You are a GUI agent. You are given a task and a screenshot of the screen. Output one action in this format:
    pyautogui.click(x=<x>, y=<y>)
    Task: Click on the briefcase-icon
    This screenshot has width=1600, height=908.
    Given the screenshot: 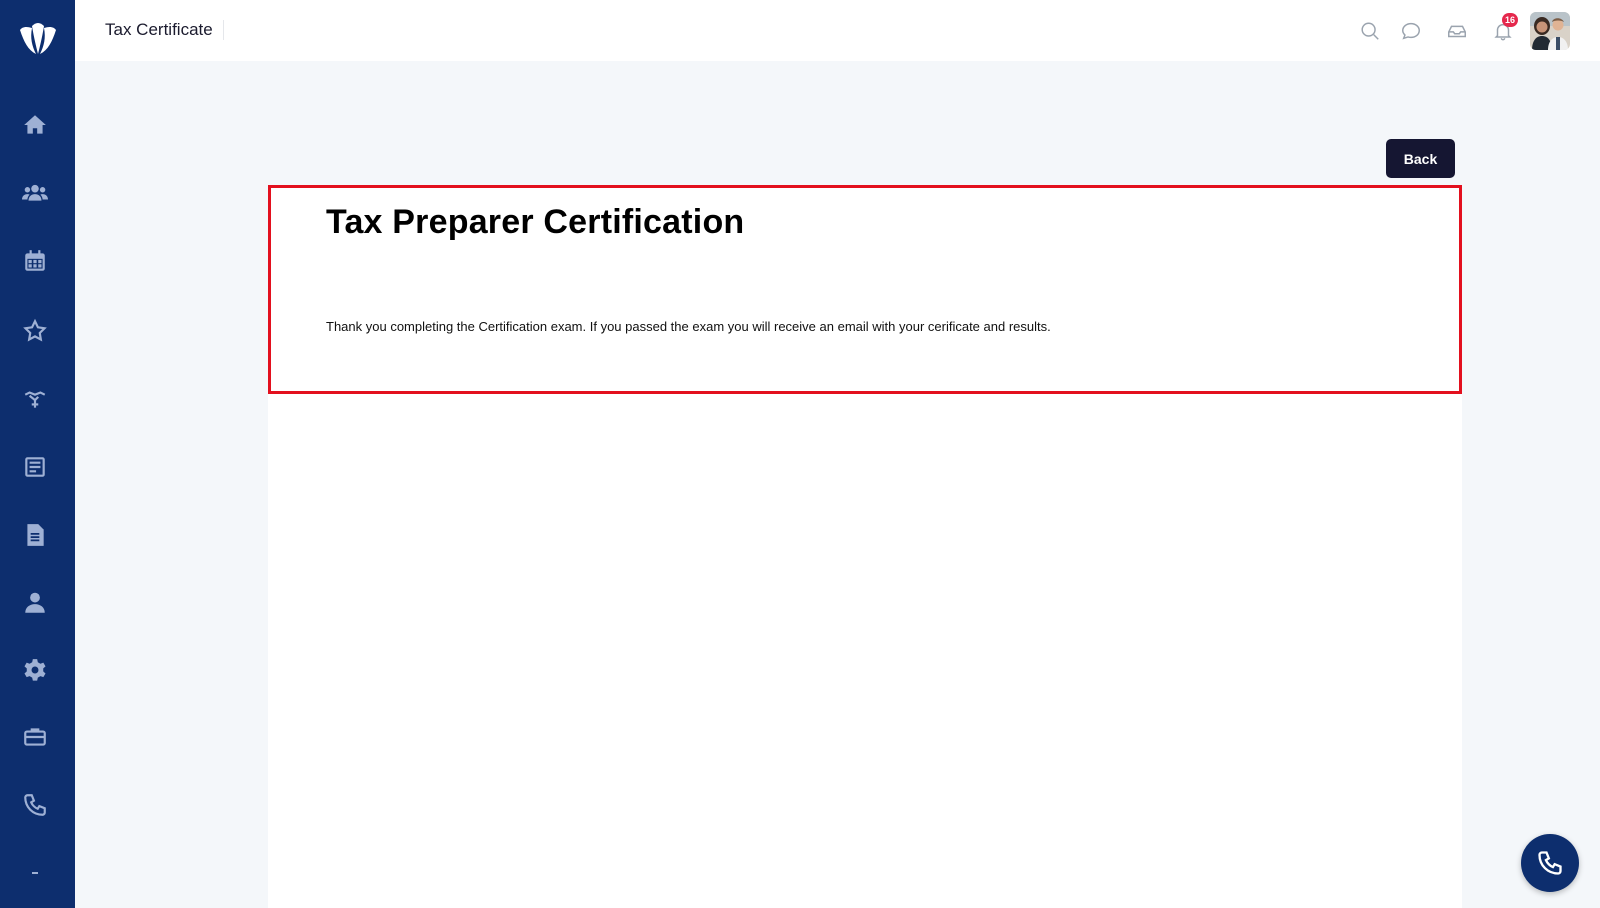 What is the action you would take?
    pyautogui.click(x=35, y=737)
    